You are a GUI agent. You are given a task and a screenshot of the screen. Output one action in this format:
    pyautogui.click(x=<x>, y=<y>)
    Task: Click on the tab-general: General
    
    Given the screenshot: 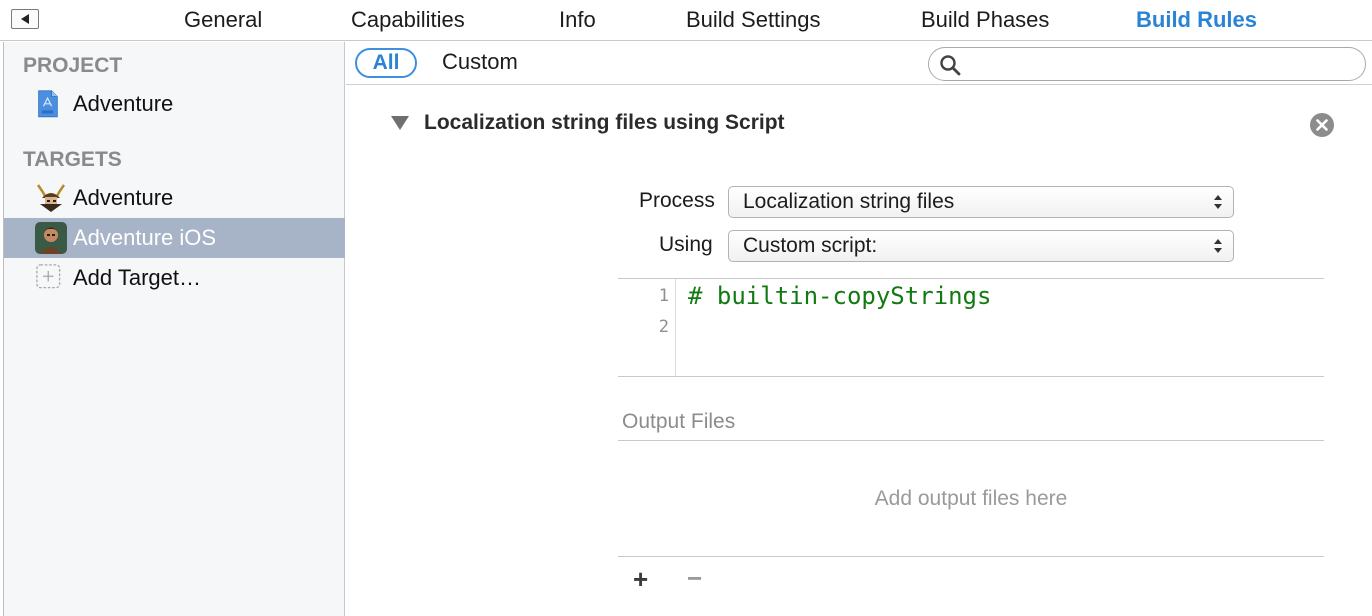 What is the action you would take?
    pyautogui.click(x=223, y=20)
    